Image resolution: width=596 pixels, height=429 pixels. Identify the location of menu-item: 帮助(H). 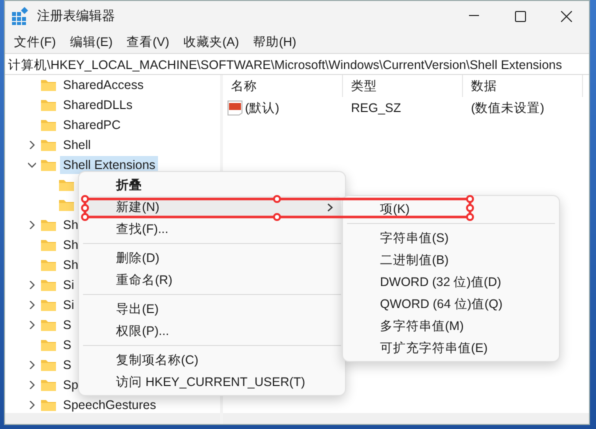
(275, 42).